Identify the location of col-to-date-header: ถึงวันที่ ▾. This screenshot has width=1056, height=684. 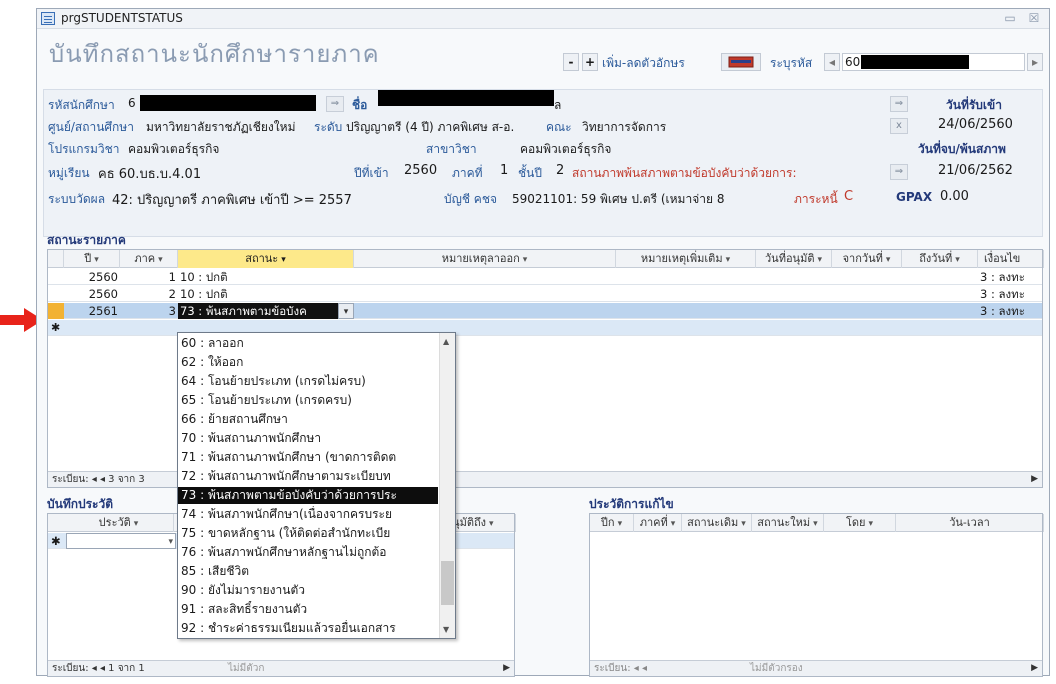
(940, 259).